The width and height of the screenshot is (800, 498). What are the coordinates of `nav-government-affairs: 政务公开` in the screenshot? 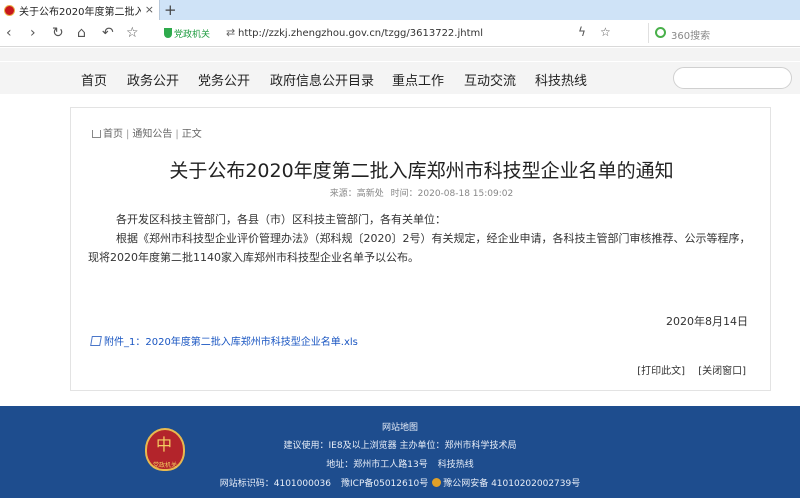 It's located at (153, 79).